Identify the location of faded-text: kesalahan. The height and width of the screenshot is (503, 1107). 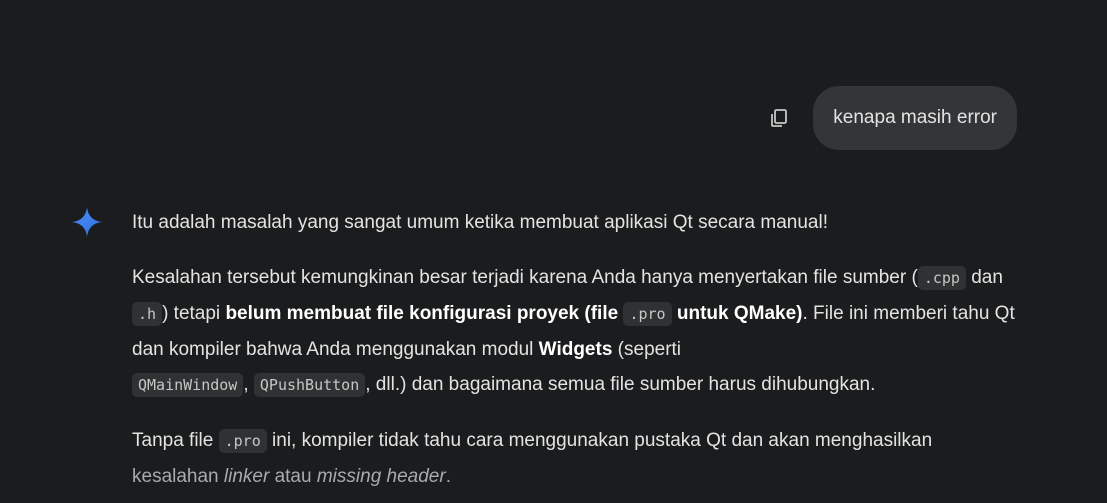
(178, 476).